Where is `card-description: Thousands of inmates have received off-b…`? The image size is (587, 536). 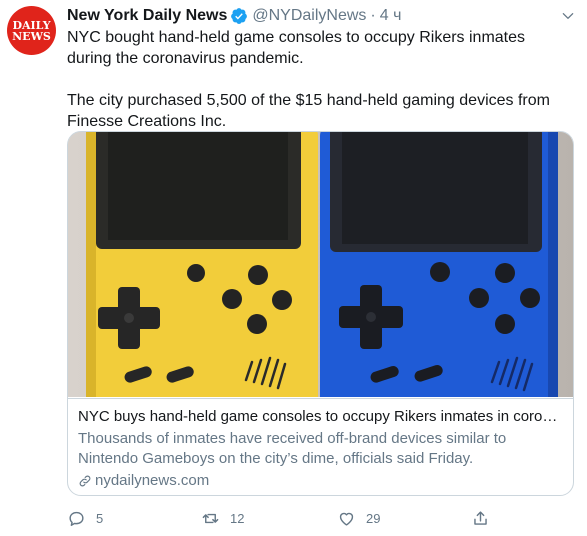 card-description: Thousands of inmates have received off-b… is located at coordinates (292, 448).